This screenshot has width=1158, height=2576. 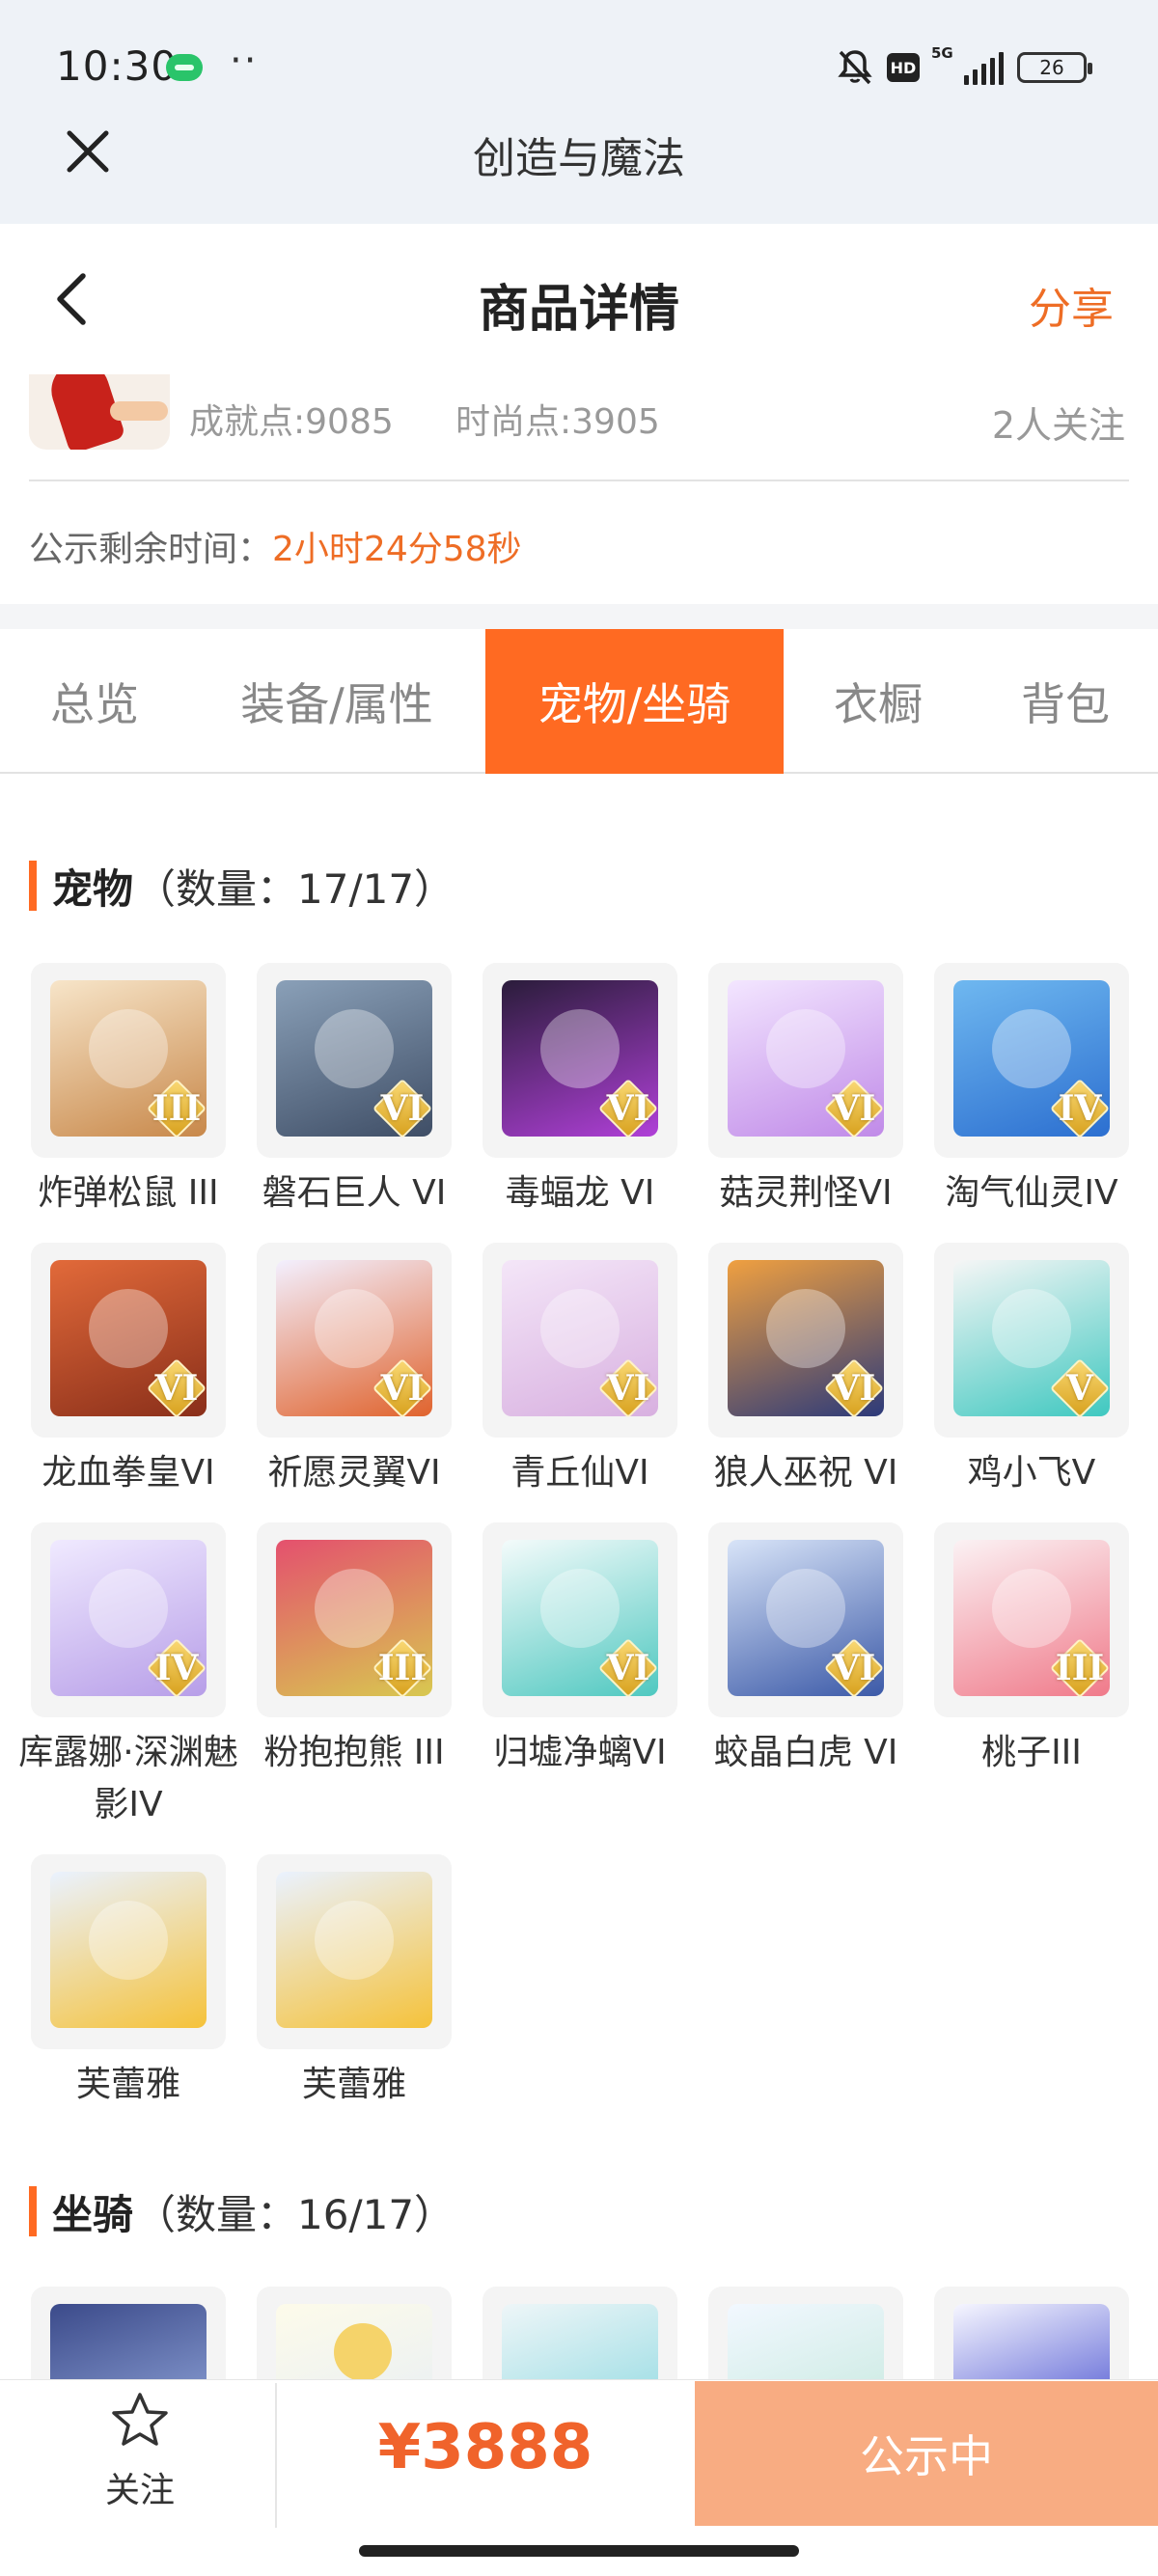 I want to click on tab-equipment: 装备/属性, so click(x=336, y=701).